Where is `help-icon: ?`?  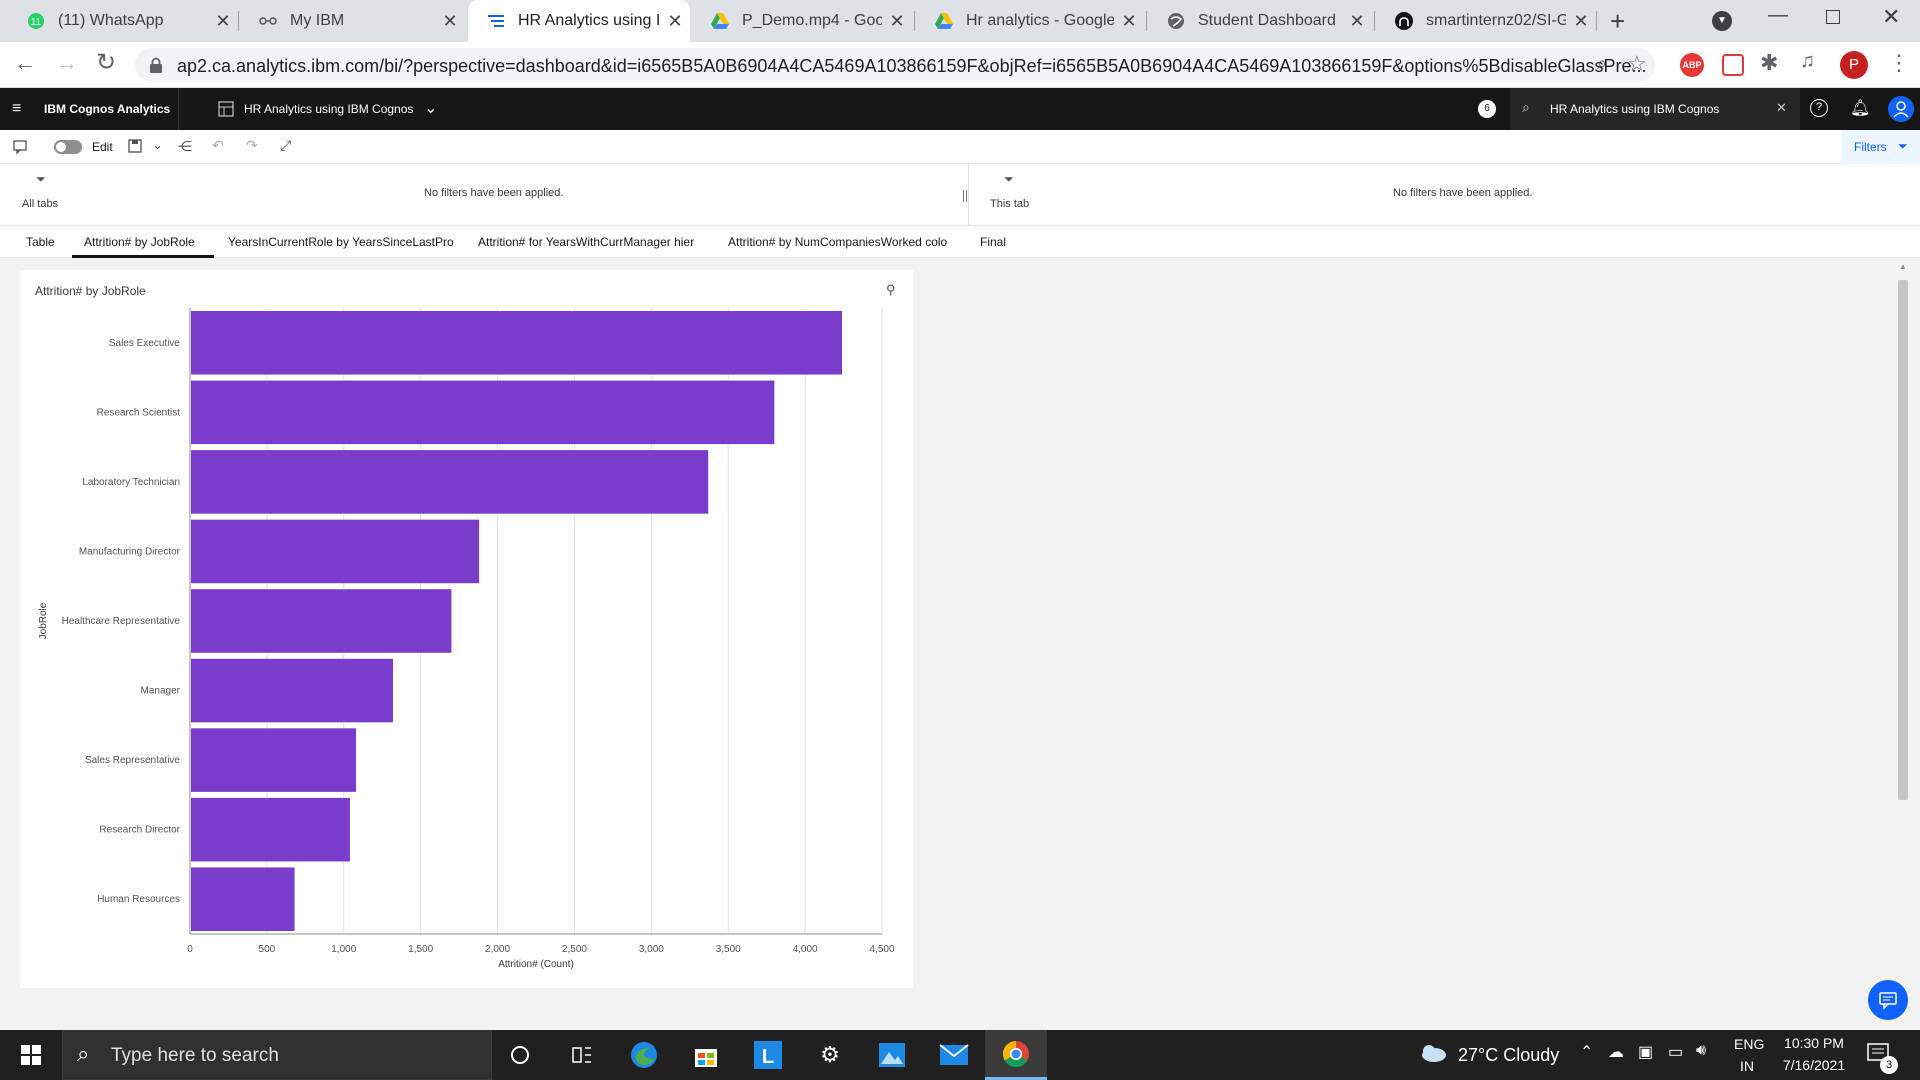 help-icon: ? is located at coordinates (1819, 108).